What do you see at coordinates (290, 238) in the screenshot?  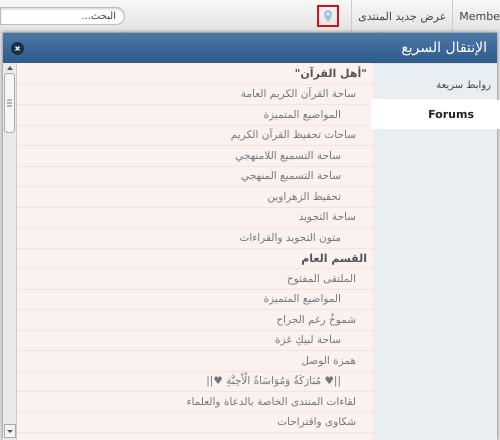 I see `forum-link: متون التجويد والقراءات` at bounding box center [290, 238].